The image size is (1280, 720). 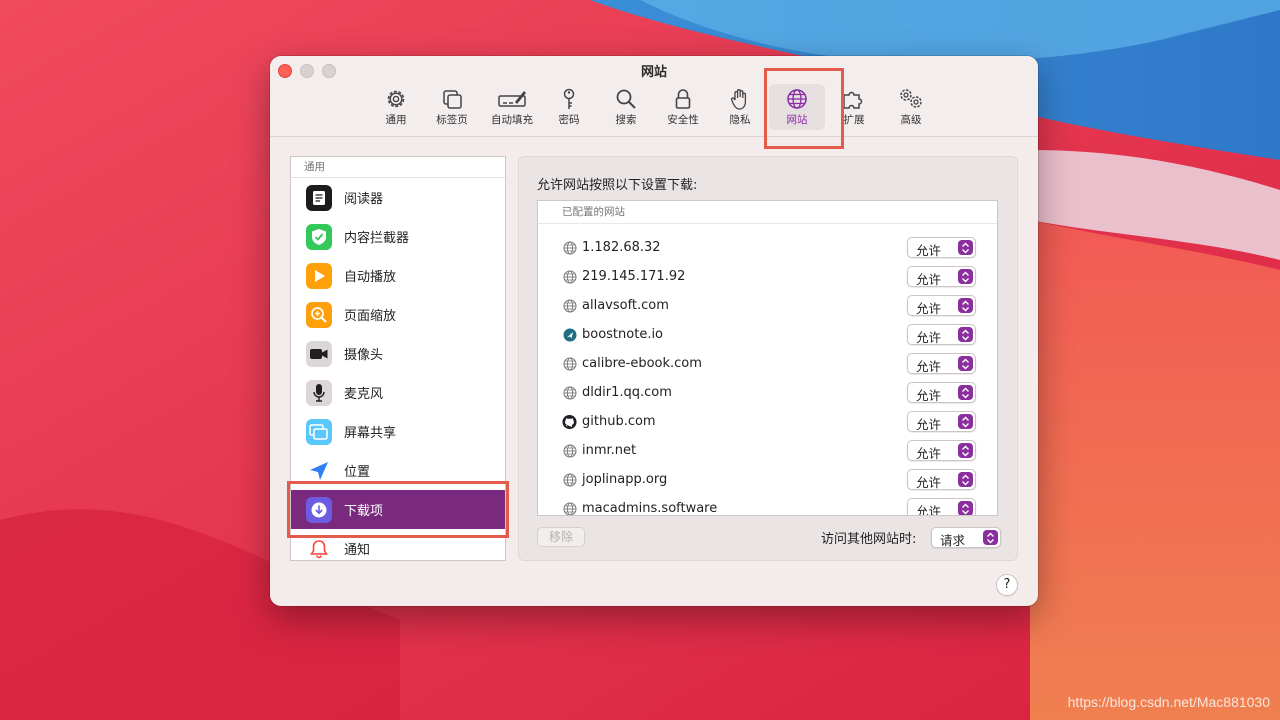 What do you see at coordinates (767, 363) in the screenshot?
I see `site-row: calibre-ebook.com 允许` at bounding box center [767, 363].